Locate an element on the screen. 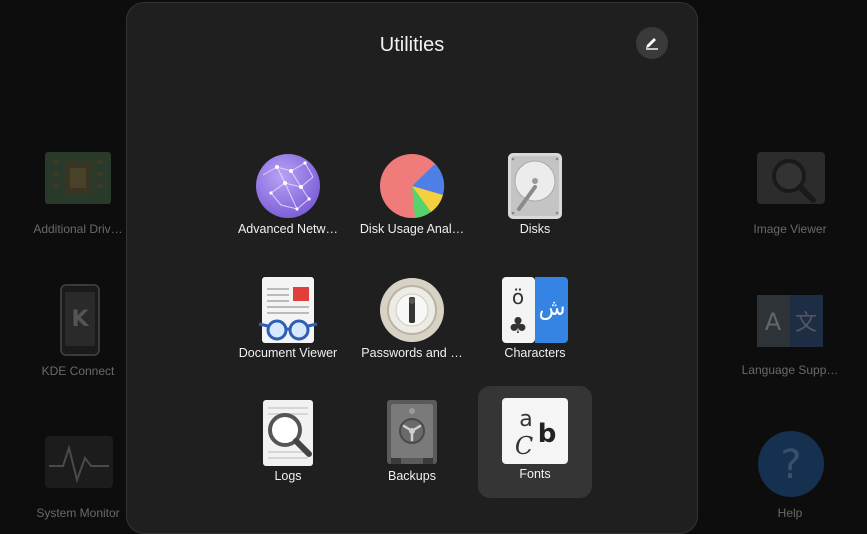 The image size is (867, 534). bg-app-help: ? Help is located at coordinates (790, 474).